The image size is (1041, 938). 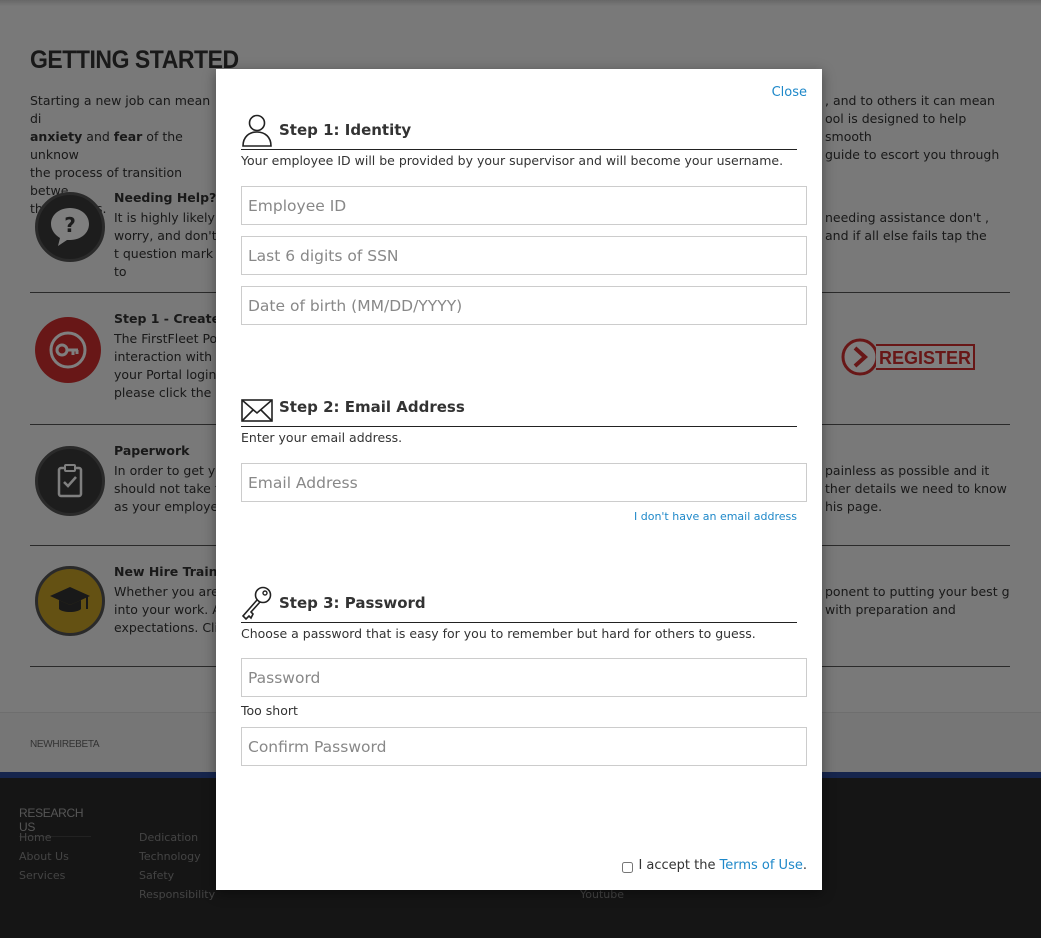 What do you see at coordinates (677, 865) in the screenshot?
I see `terms-prefix: I accept the` at bounding box center [677, 865].